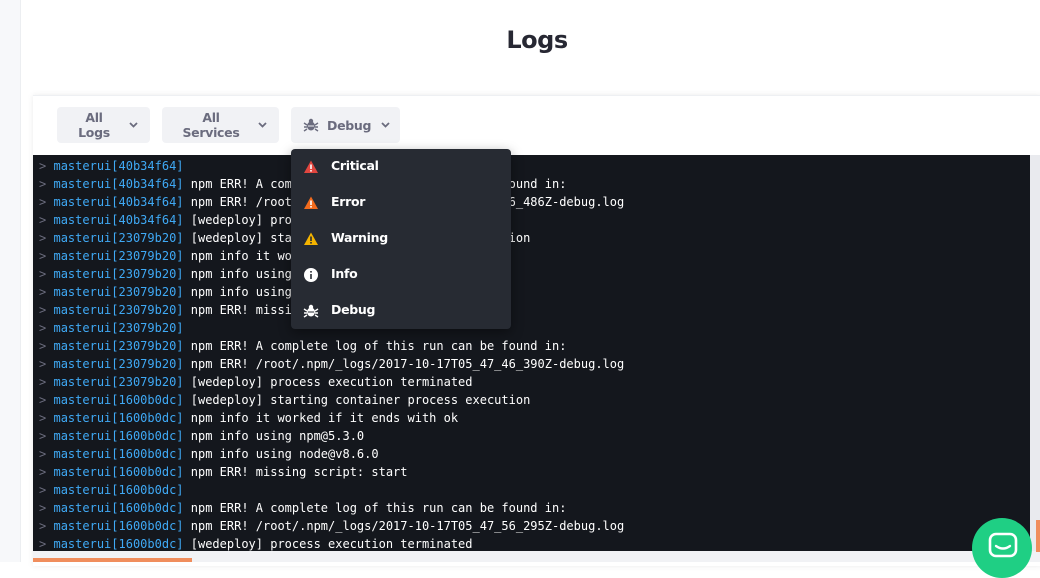 The image size is (1040, 578). Describe the element at coordinates (311, 275) in the screenshot. I see `info-circle-icon` at that location.